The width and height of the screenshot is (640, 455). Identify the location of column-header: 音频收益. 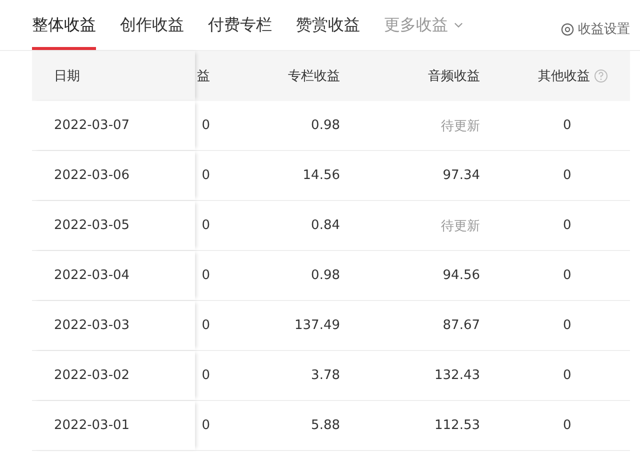
(454, 76).